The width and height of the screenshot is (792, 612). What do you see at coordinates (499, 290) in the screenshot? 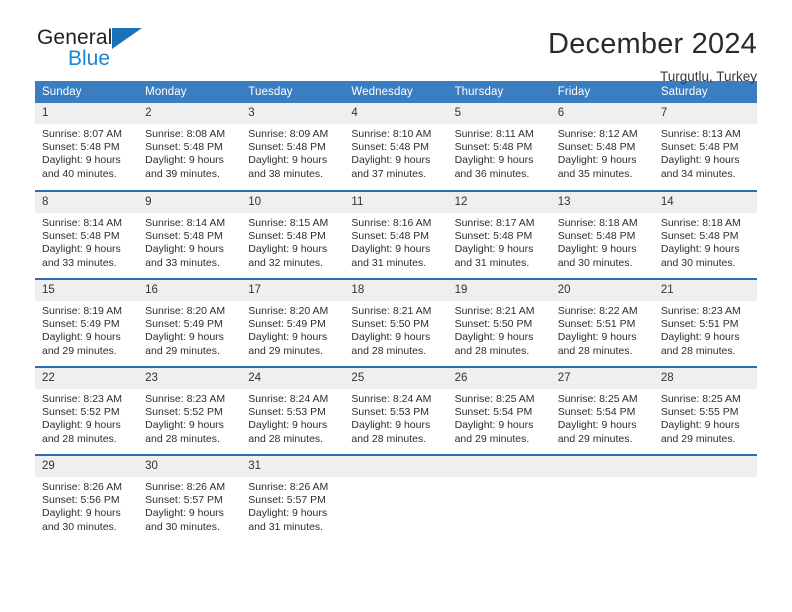
I see `day-number: 19` at bounding box center [499, 290].